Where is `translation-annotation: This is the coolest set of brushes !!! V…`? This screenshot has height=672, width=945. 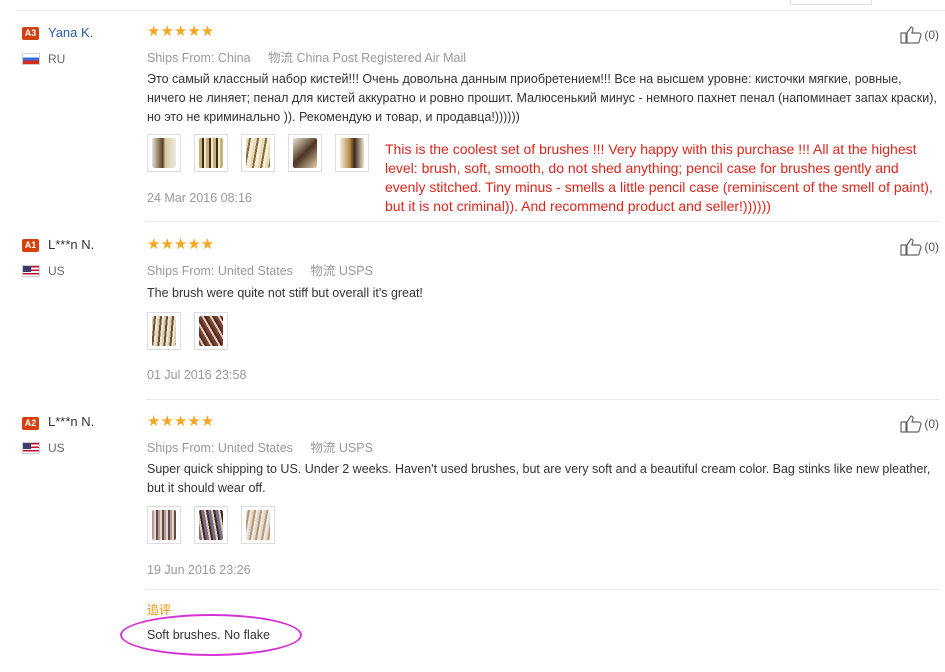
translation-annotation: This is the coolest set of brushes !!! V… is located at coordinates (659, 177).